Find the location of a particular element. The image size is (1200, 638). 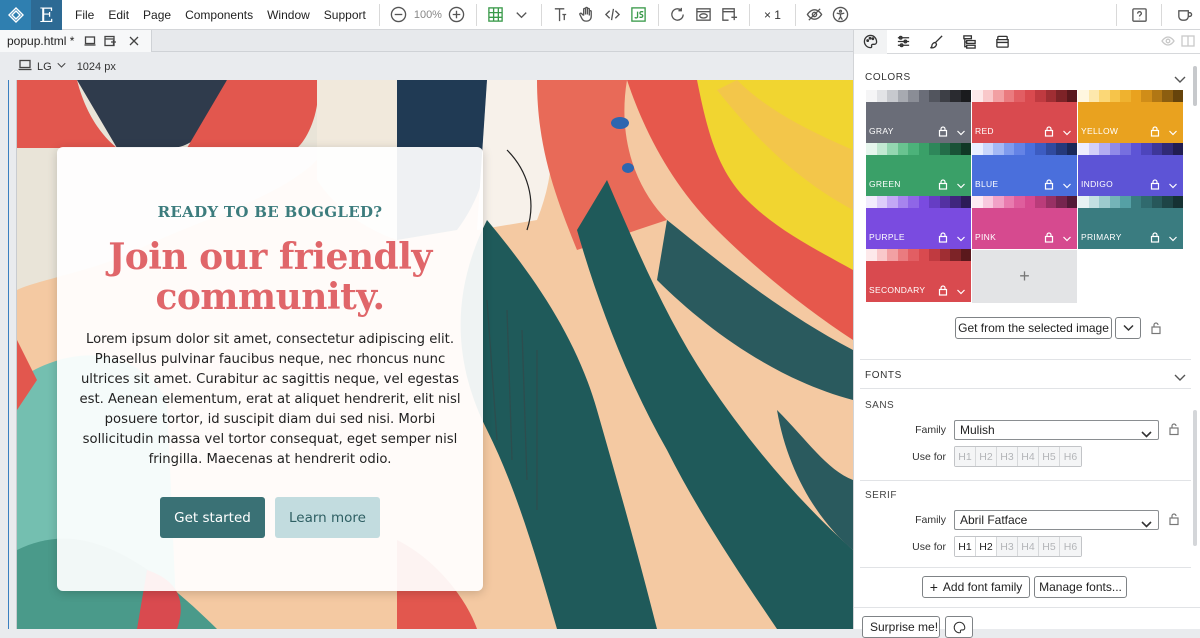

tree-icon is located at coordinates (969, 42).